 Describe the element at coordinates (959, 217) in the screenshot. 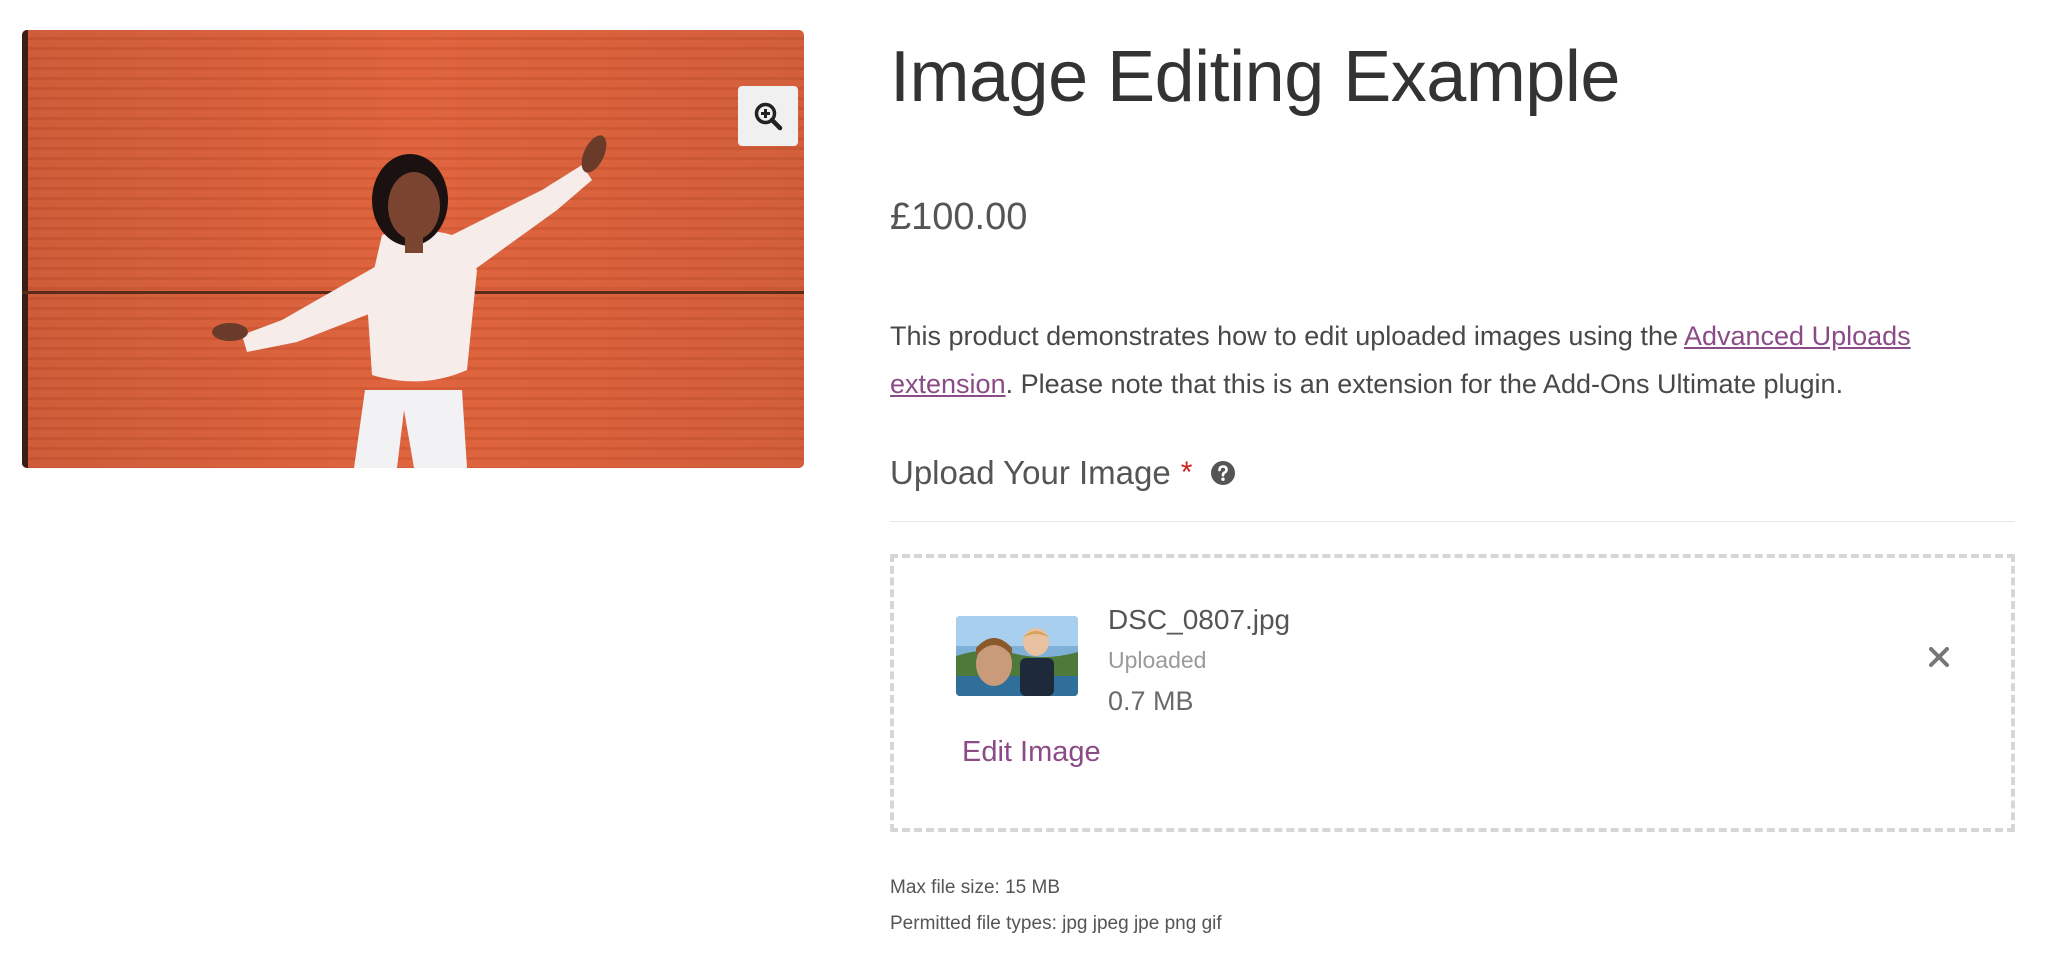

I see `product-price: £100.00` at that location.